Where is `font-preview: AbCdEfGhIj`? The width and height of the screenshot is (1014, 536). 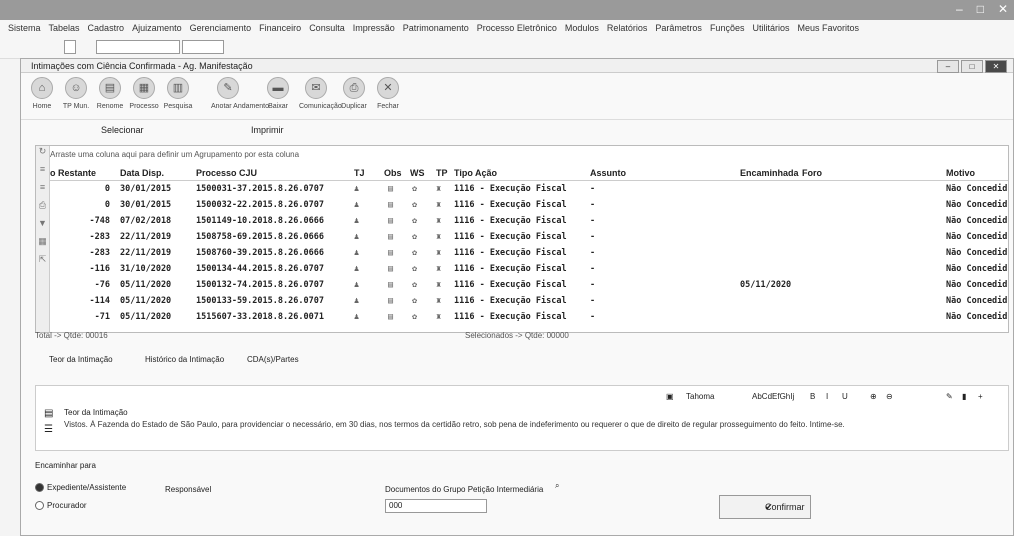 font-preview: AbCdEfGhIj is located at coordinates (773, 396).